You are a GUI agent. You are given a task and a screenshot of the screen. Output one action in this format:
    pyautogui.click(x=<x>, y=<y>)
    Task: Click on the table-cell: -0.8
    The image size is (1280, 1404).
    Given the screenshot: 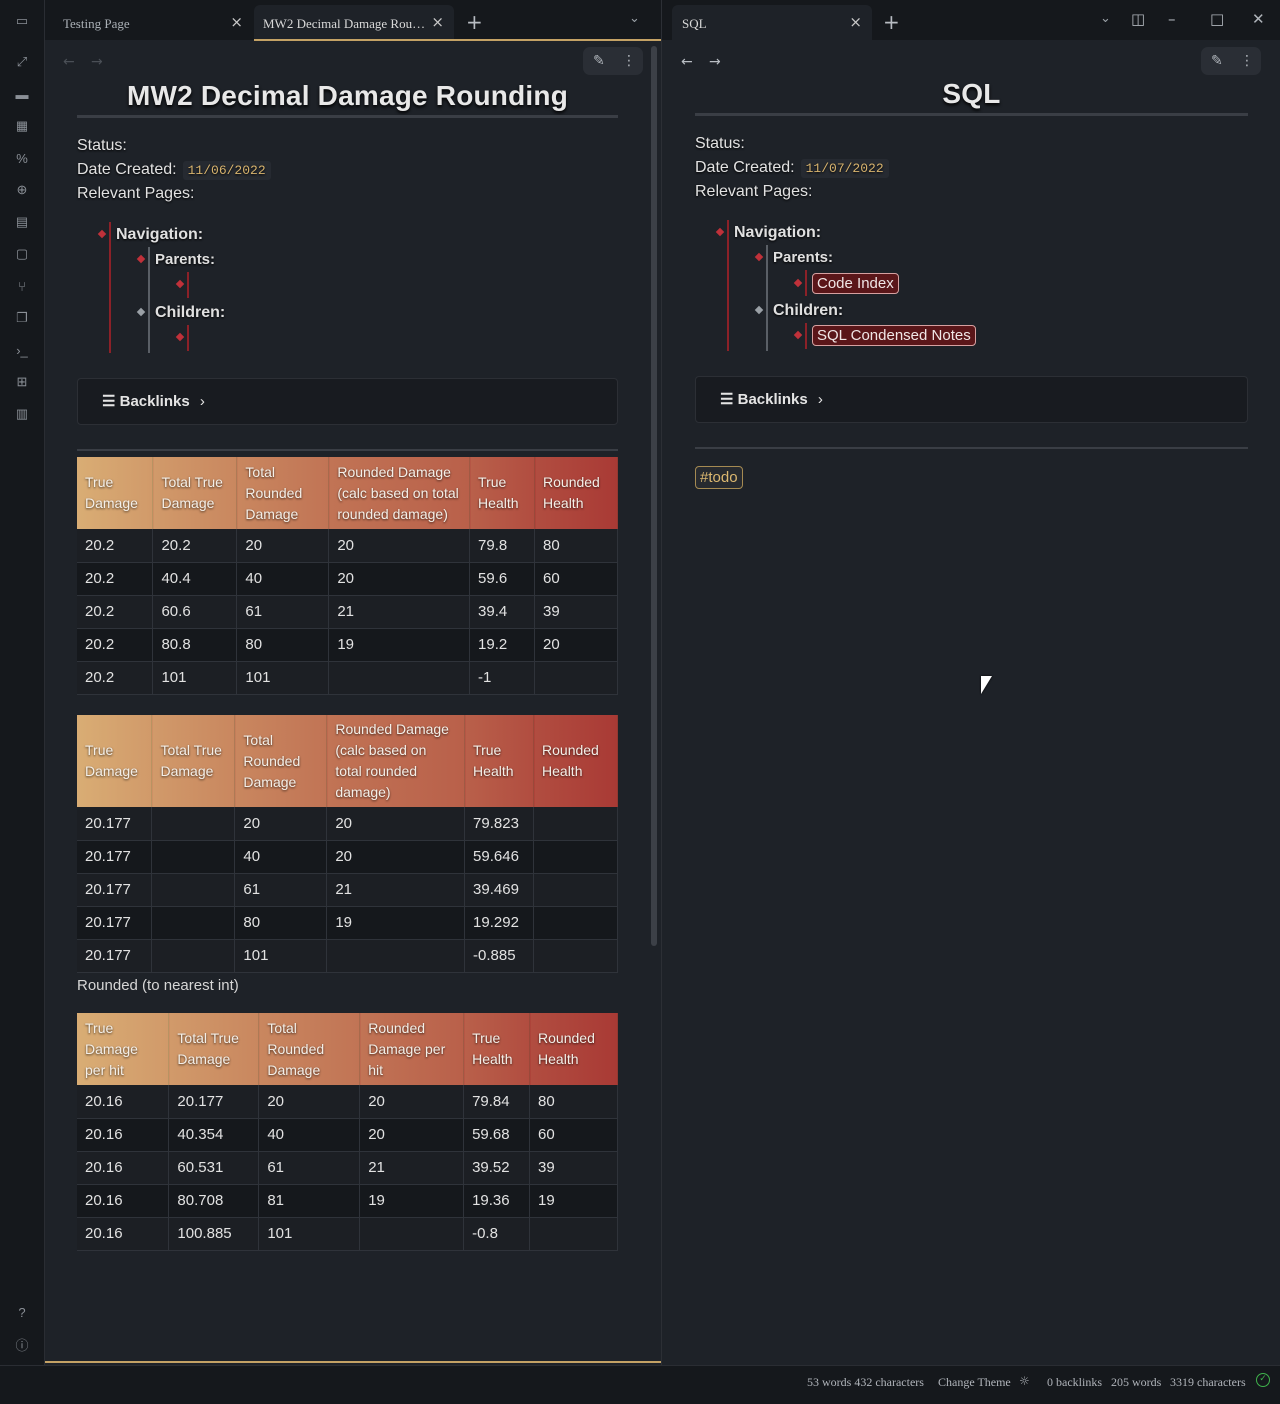 What is the action you would take?
    pyautogui.click(x=497, y=1234)
    